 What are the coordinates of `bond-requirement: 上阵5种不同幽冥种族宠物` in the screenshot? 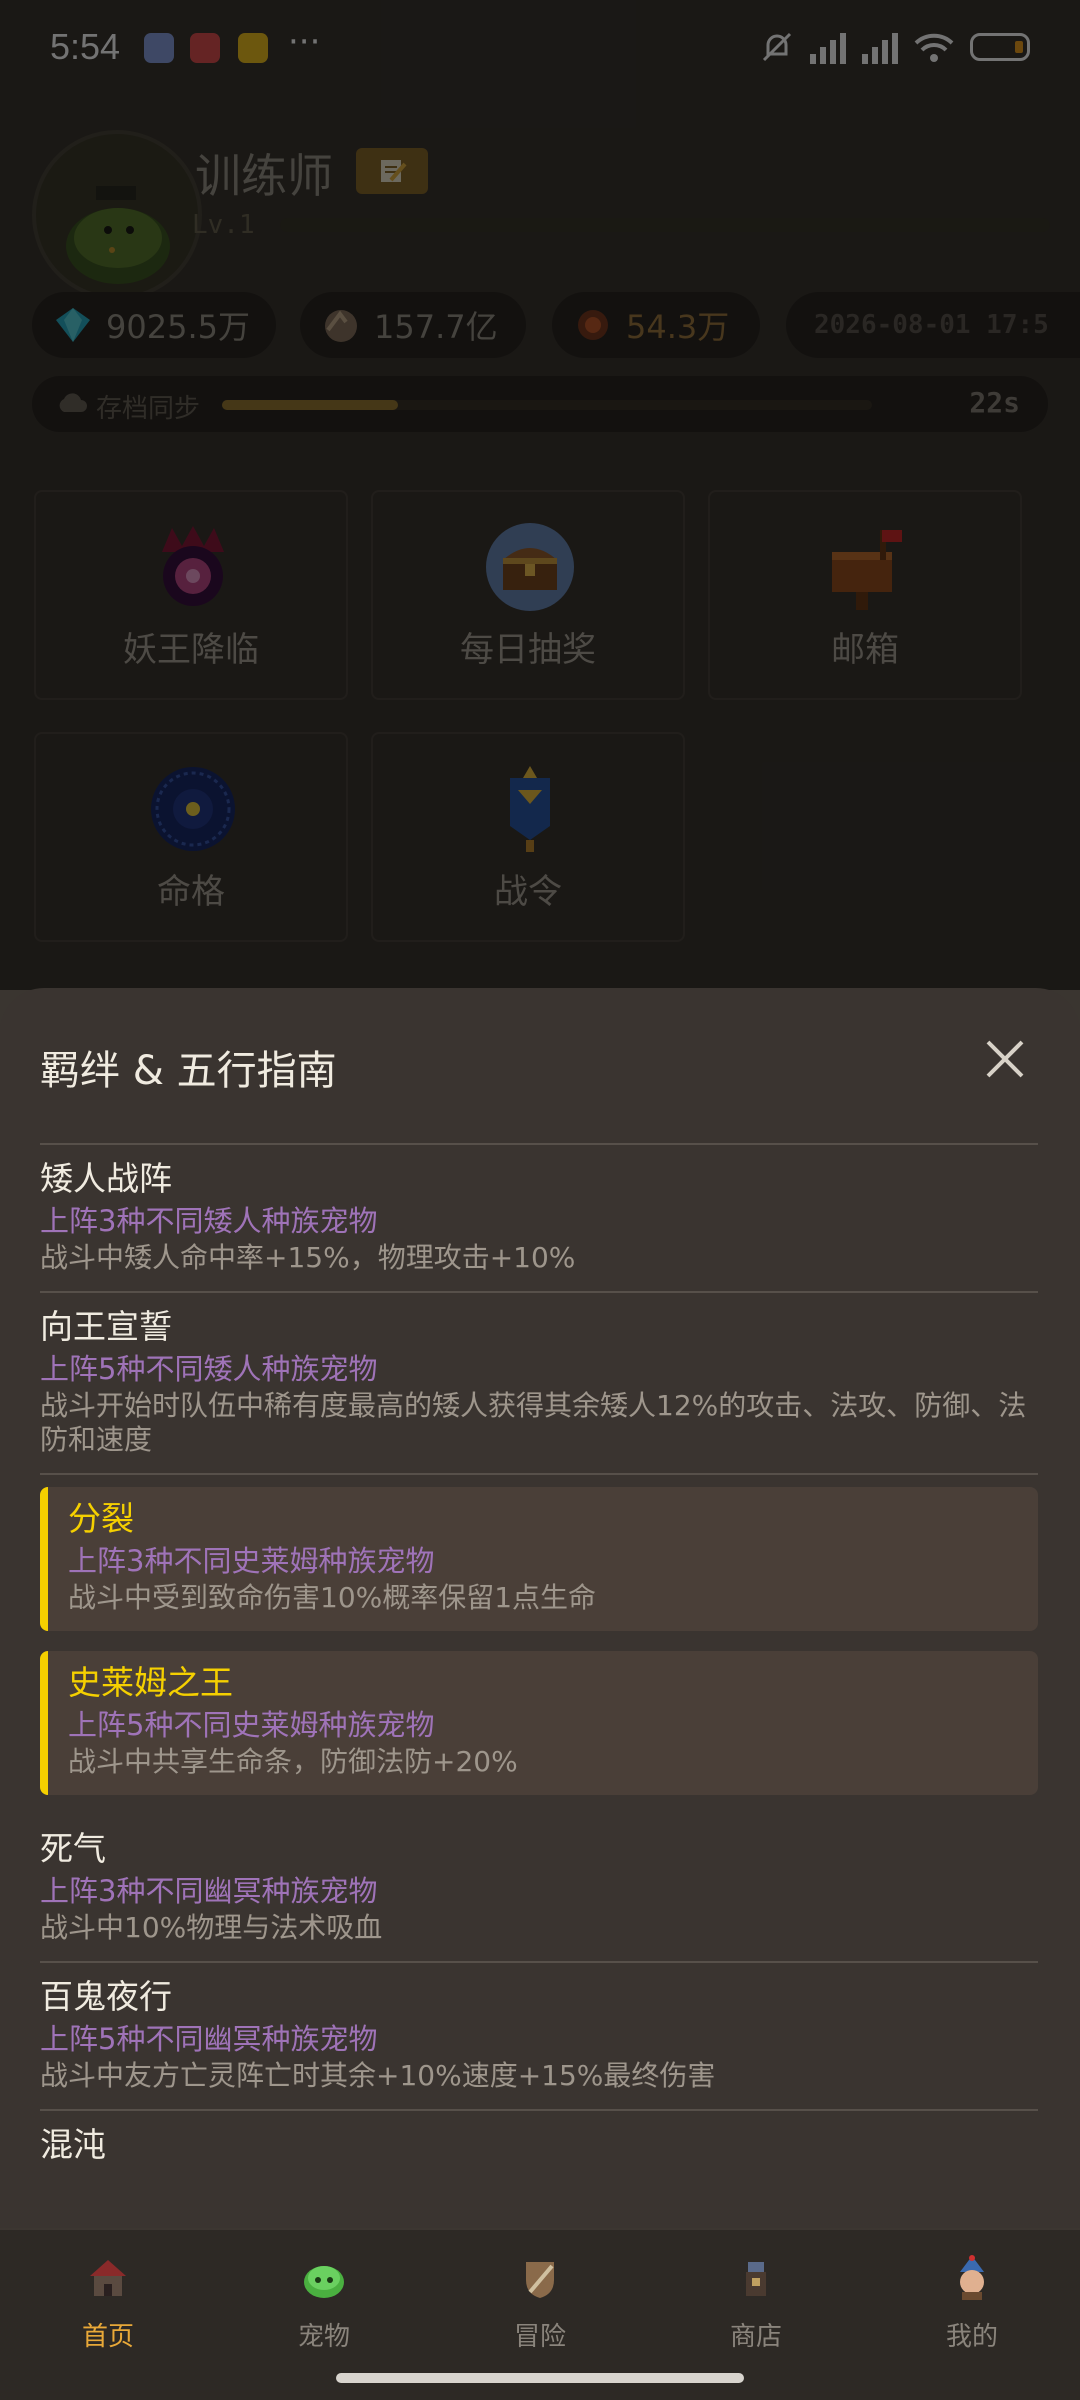 It's located at (209, 2039).